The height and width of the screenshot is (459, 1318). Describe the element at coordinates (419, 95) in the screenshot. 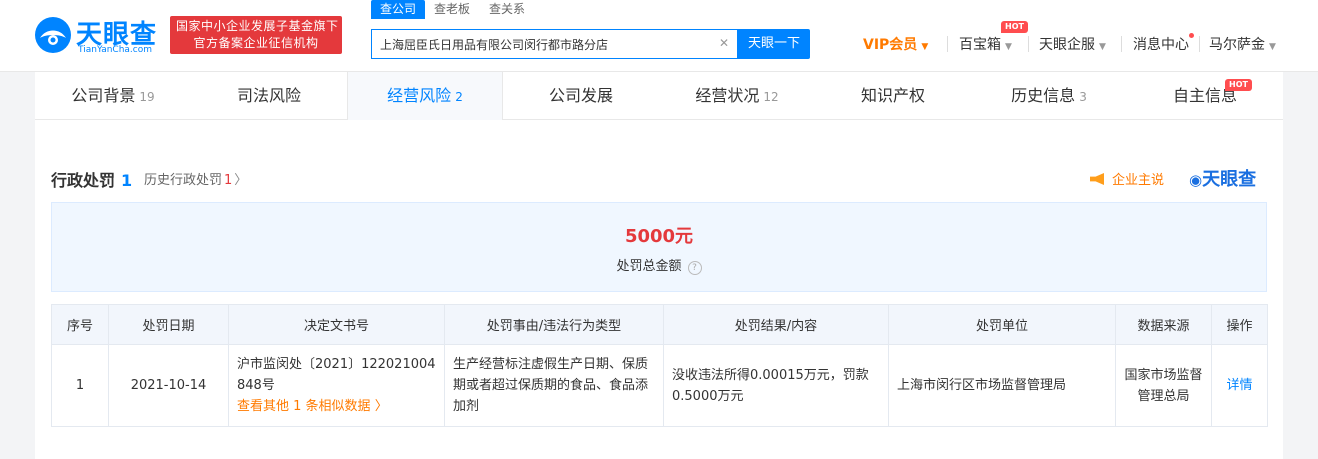

I see `tab-label: 经营风险` at that location.